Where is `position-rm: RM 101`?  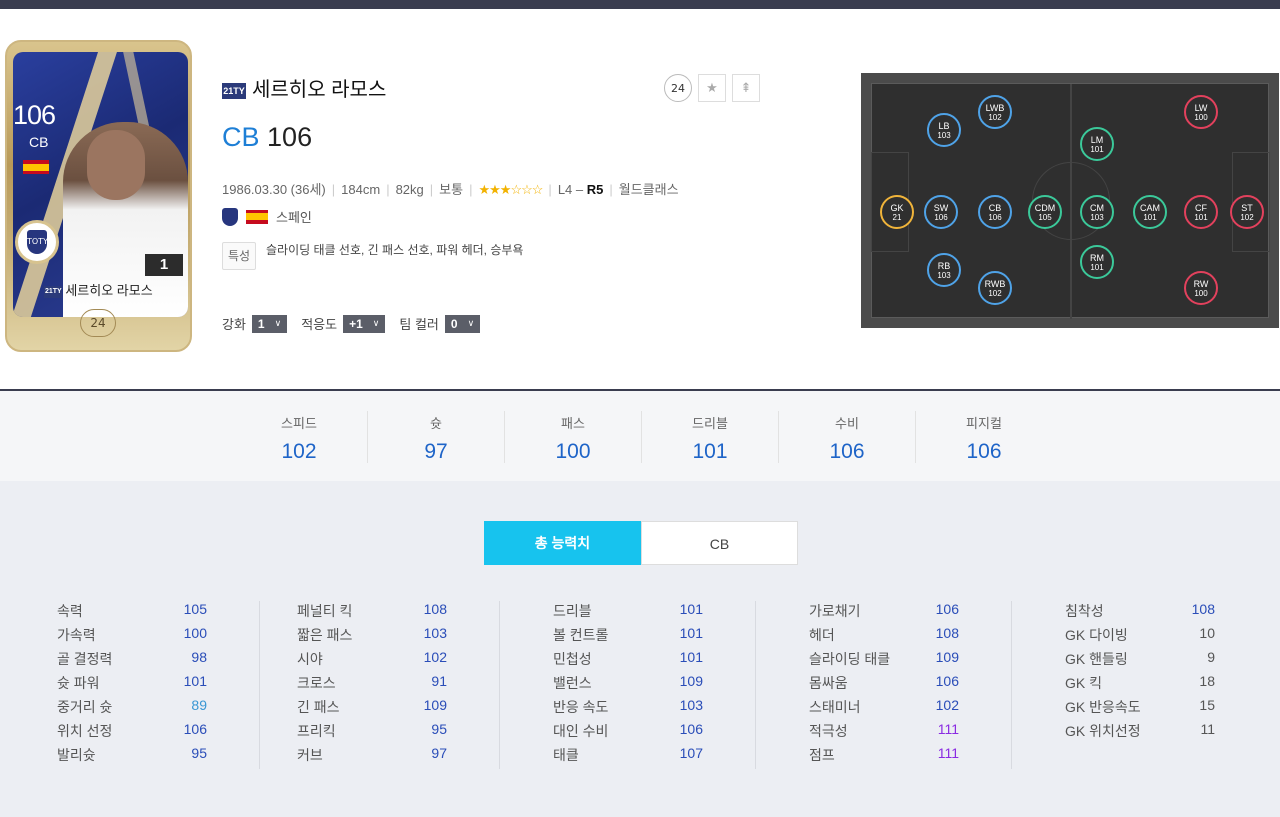
position-rm: RM 101 is located at coordinates (1097, 262).